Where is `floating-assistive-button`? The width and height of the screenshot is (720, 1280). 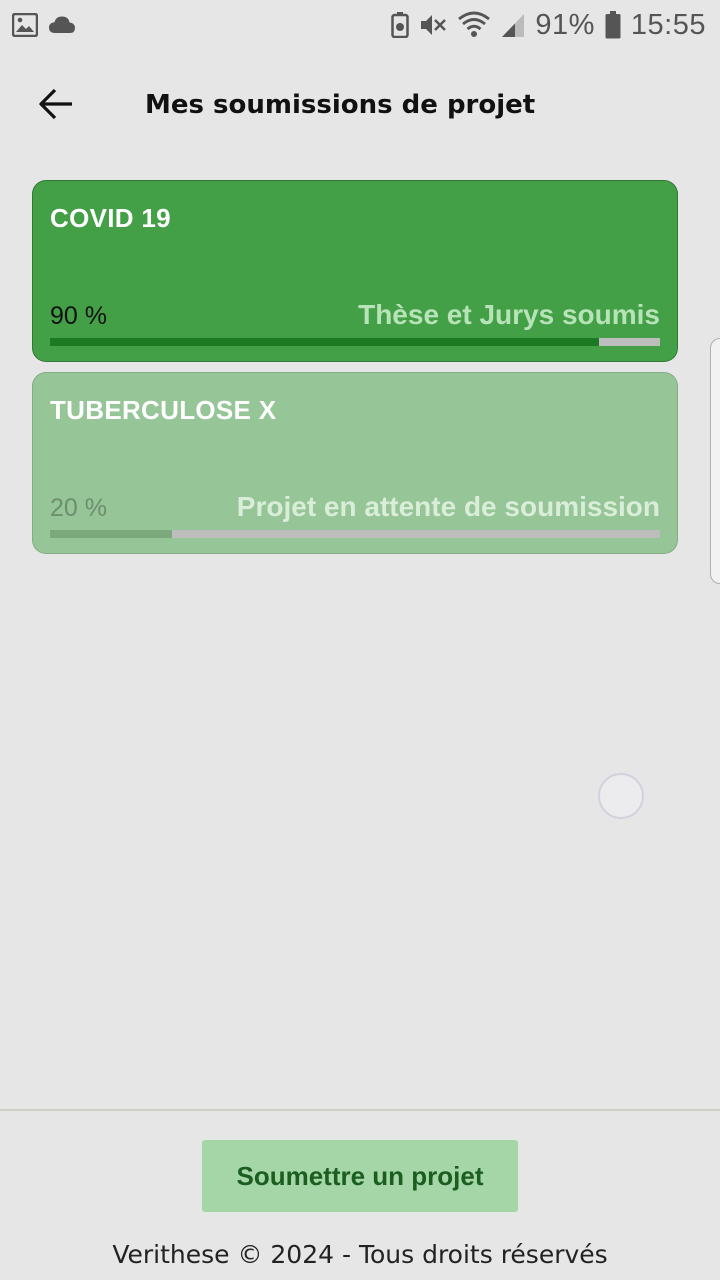 floating-assistive-button is located at coordinates (621, 796).